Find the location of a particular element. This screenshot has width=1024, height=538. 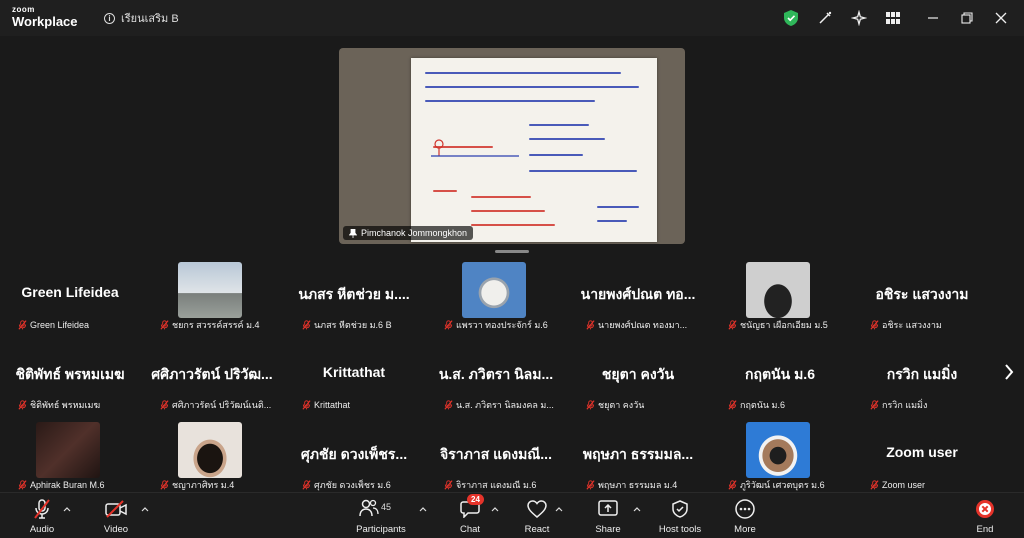

info-icon: i is located at coordinates (109, 18).